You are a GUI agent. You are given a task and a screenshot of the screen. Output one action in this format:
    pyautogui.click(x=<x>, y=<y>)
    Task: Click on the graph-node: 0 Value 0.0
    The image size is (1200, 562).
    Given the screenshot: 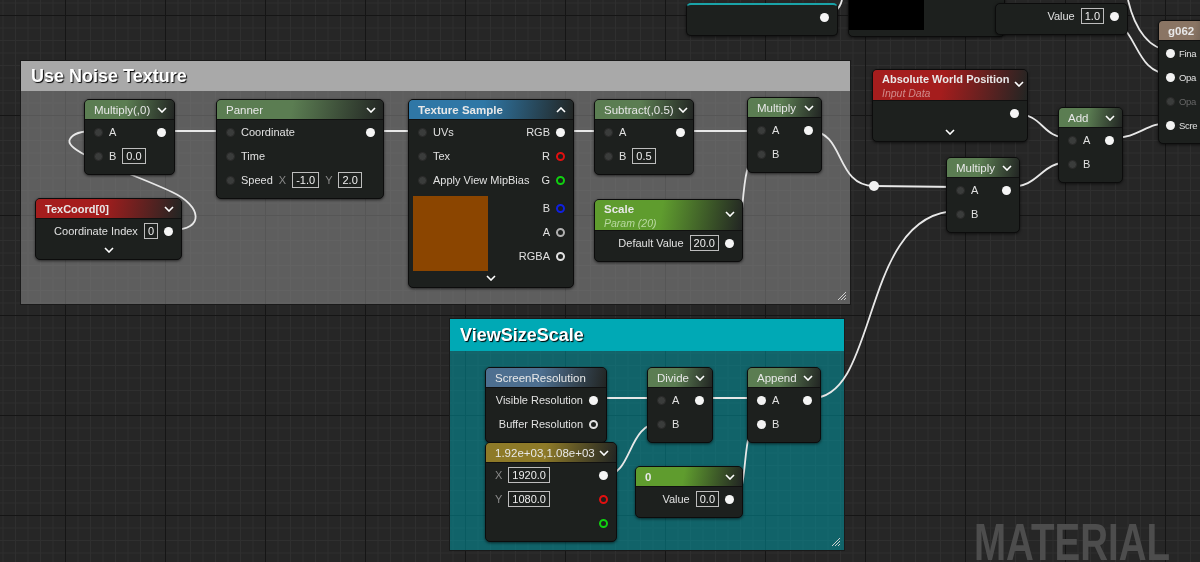 What is the action you would take?
    pyautogui.click(x=689, y=492)
    